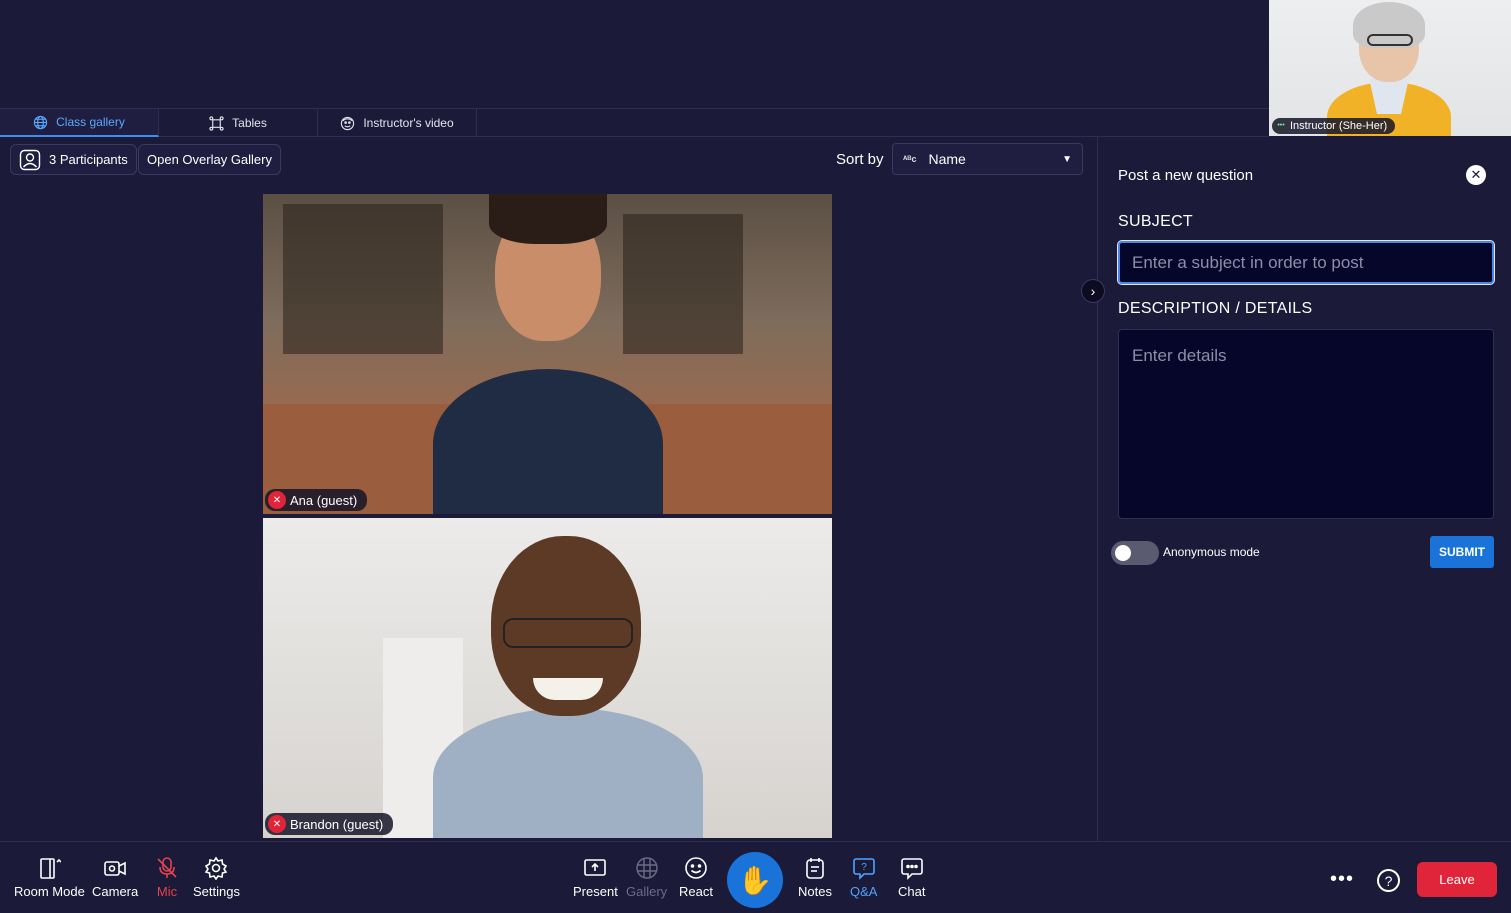 This screenshot has width=1511, height=913. What do you see at coordinates (1388, 880) in the screenshot?
I see `help-icon: ?` at bounding box center [1388, 880].